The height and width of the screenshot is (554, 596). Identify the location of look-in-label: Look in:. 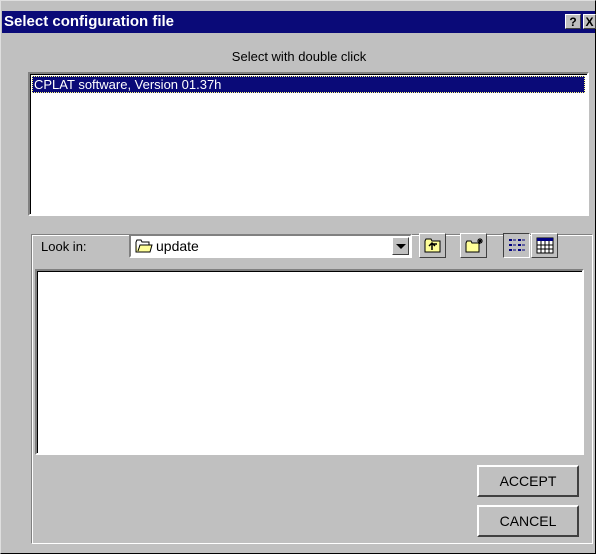
(64, 246).